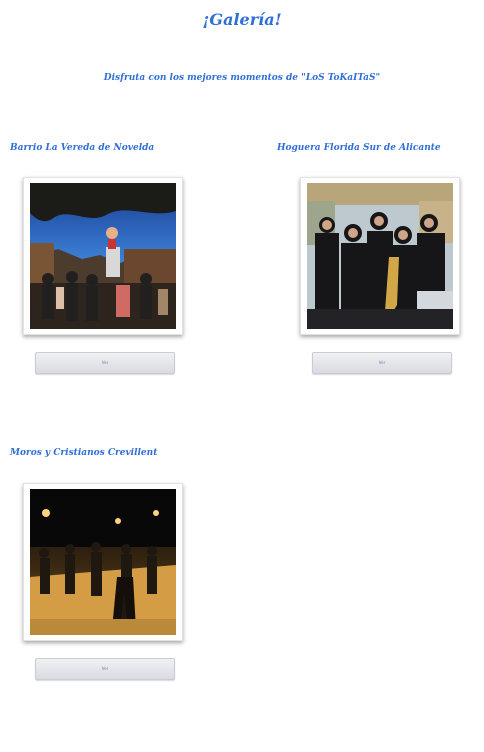 This screenshot has height=752, width=484. Describe the element at coordinates (105, 363) in the screenshot. I see `view-button-novelda: Ver` at that location.